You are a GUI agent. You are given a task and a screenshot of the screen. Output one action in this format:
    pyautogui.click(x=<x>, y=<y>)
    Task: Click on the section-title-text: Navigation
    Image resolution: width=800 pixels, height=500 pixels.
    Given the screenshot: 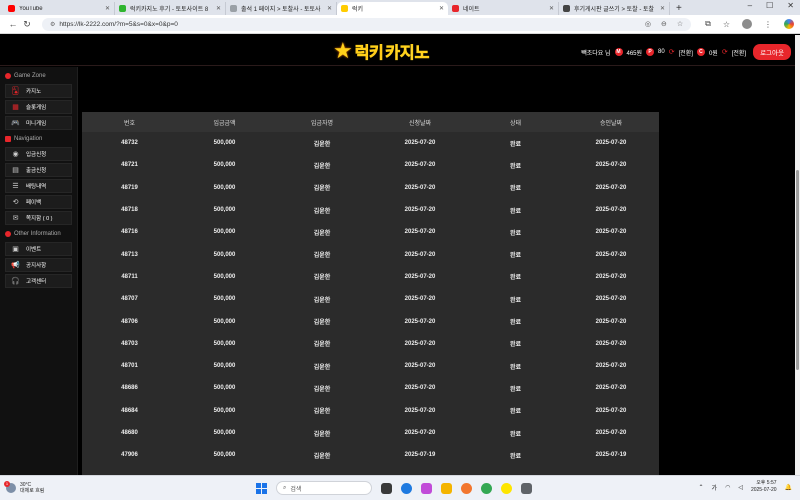 What is the action you would take?
    pyautogui.click(x=28, y=139)
    